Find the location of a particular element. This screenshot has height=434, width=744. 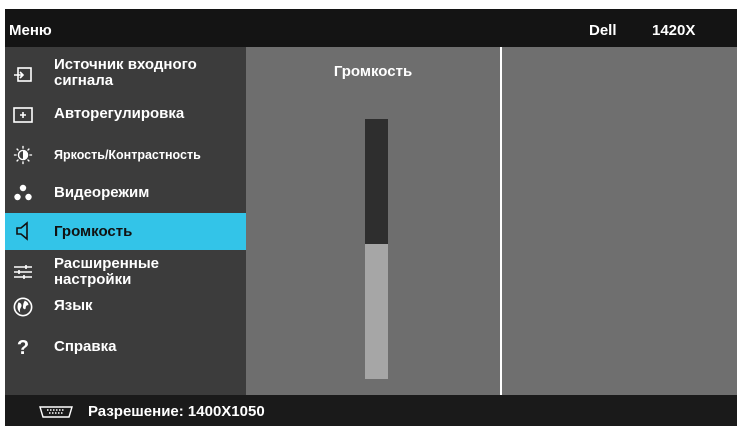

vga-connector-icon is located at coordinates (56, 414).